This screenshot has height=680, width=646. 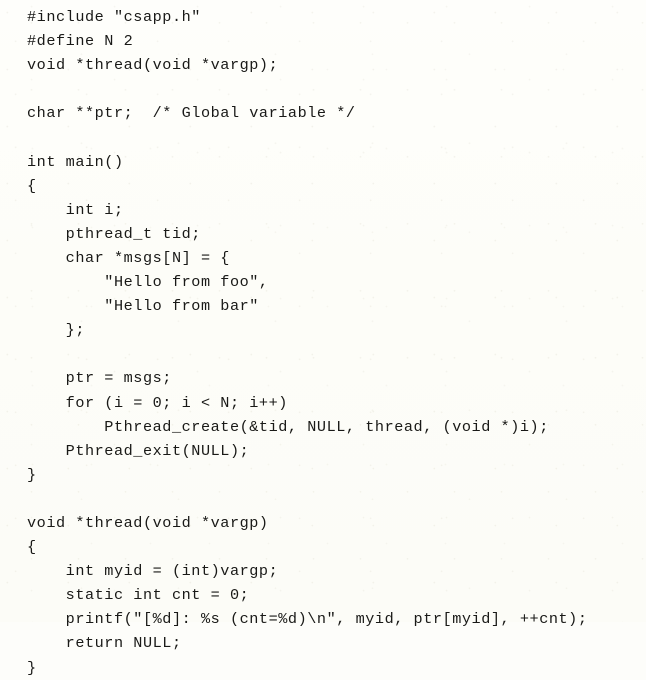 What do you see at coordinates (56, 330) in the screenshot?
I see `code-line: };` at bounding box center [56, 330].